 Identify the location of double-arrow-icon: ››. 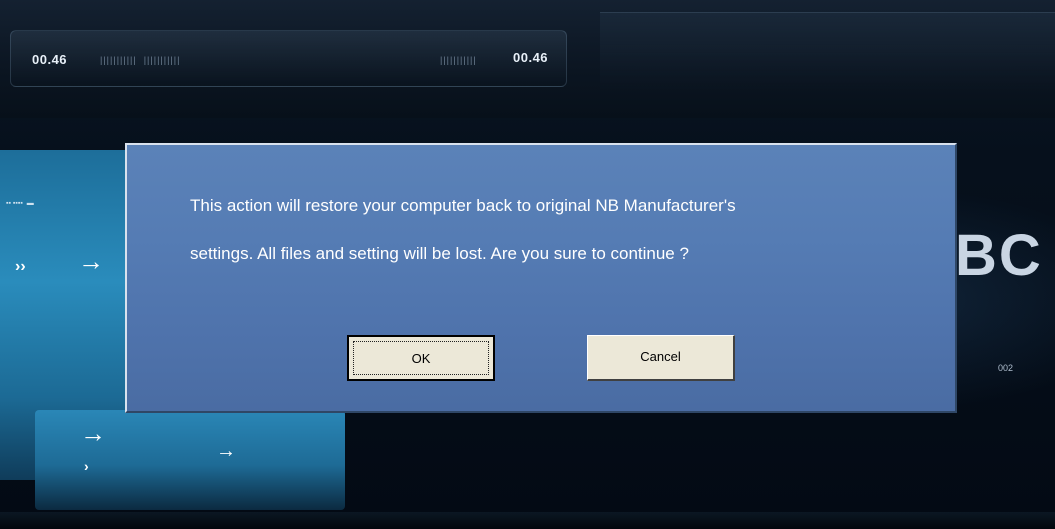
(20, 266).